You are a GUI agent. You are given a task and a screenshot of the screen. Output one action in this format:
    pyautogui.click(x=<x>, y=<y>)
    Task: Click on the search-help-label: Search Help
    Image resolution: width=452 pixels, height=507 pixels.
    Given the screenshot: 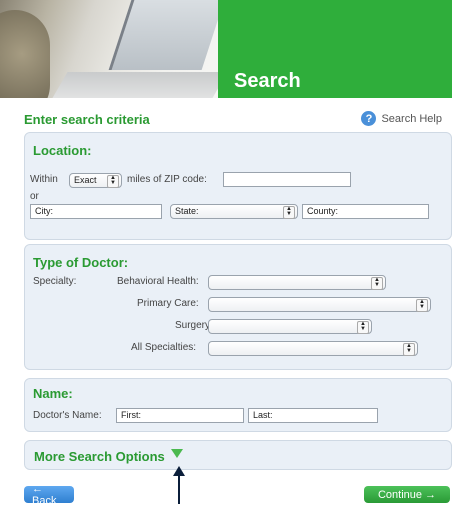 What is the action you would take?
    pyautogui.click(x=411, y=118)
    